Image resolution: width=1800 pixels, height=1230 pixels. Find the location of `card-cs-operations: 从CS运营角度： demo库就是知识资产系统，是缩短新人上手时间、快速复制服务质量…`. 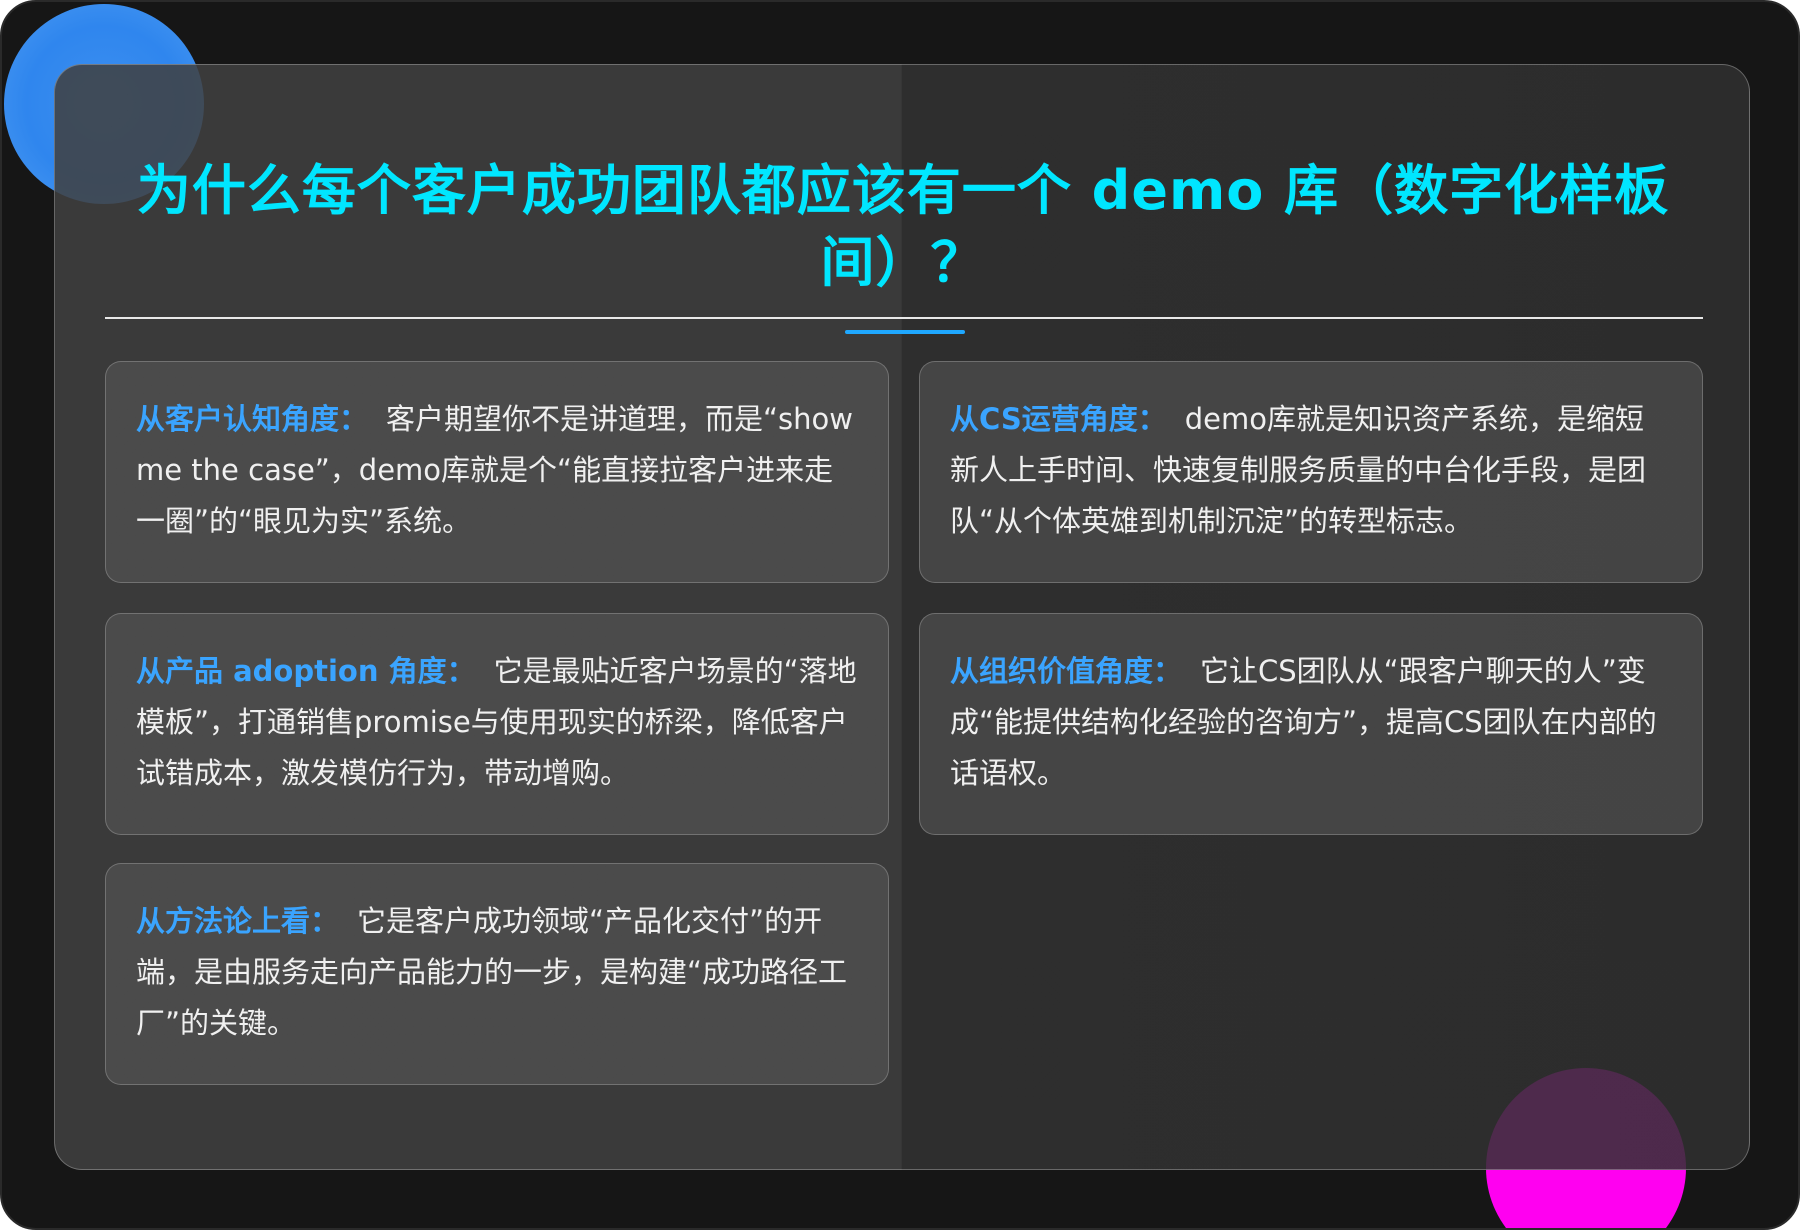

card-cs-operations: 从CS运营角度： demo库就是知识资产系统，是缩短新人上手时间、快速复制服务质量… is located at coordinates (1311, 472).